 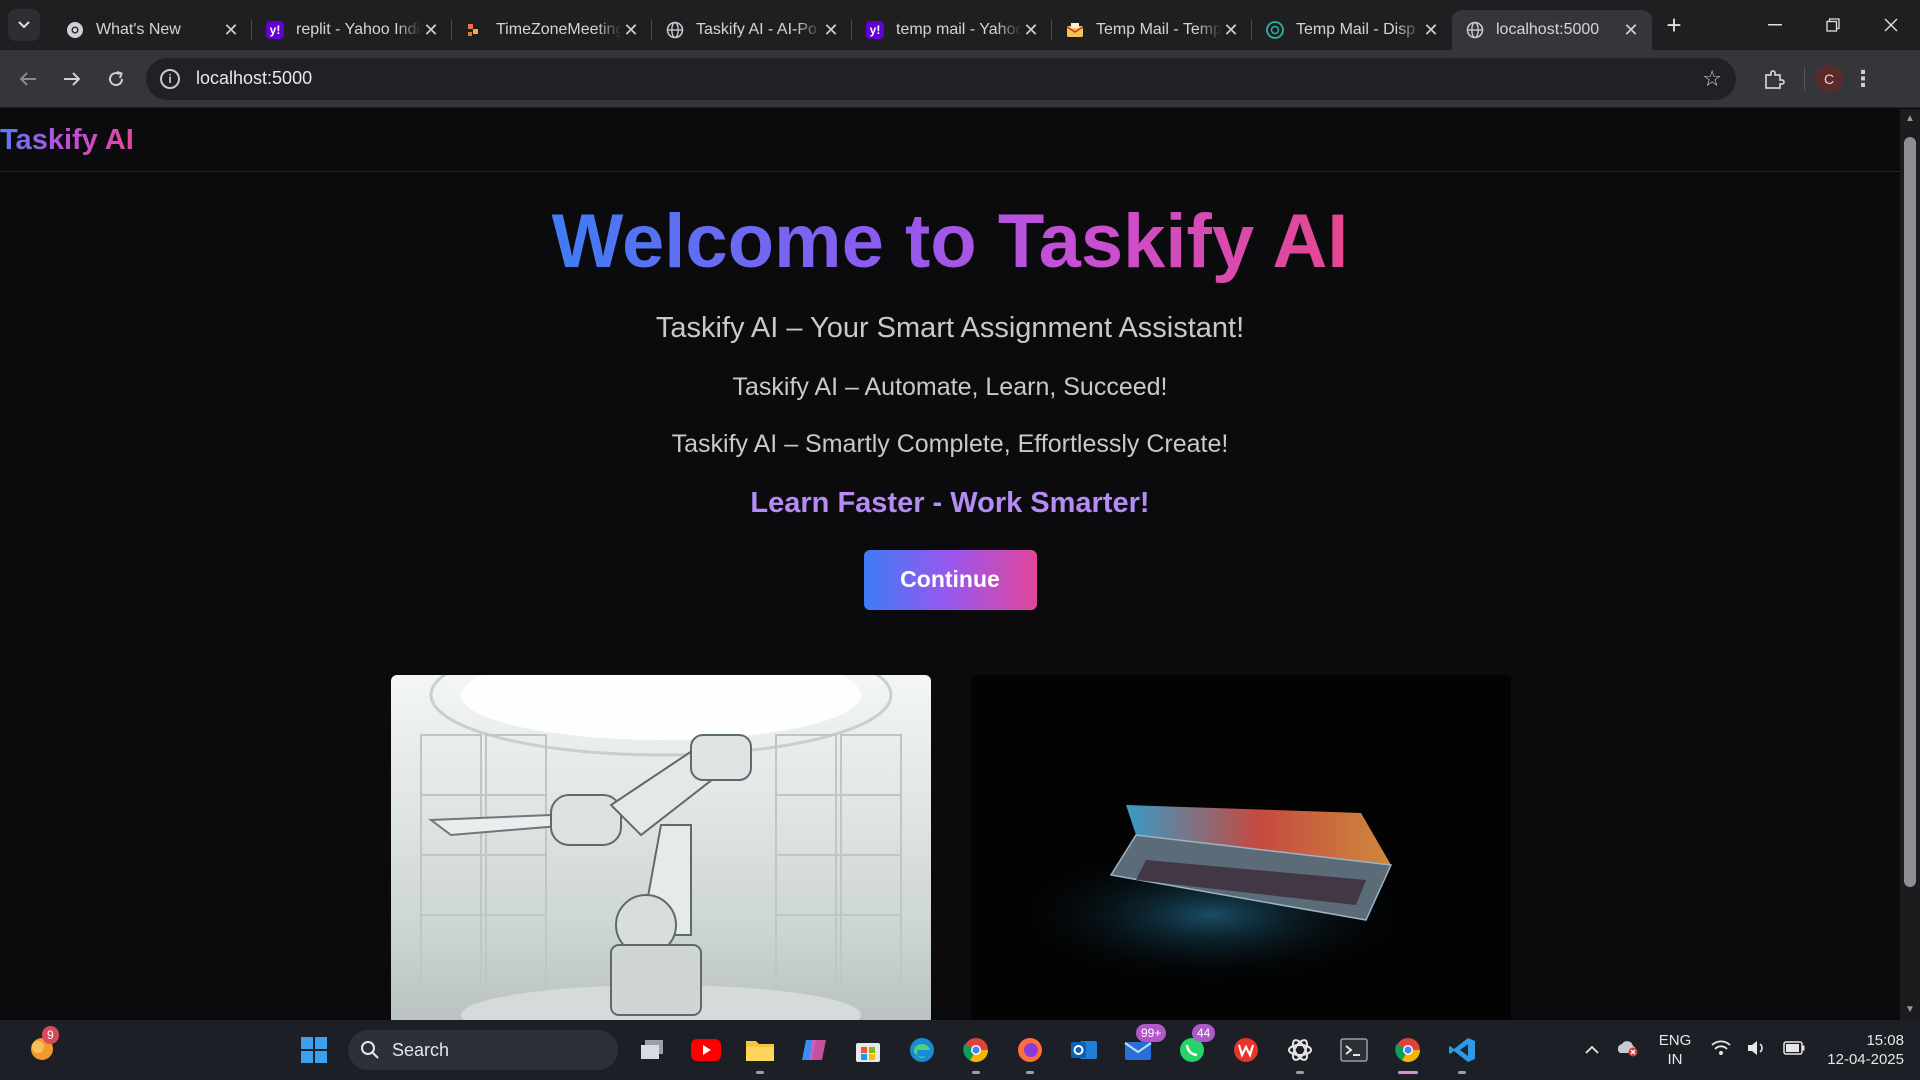 I want to click on tab-replit-yahoo: y! replit - Yahoo India ✕, so click(x=351, y=30).